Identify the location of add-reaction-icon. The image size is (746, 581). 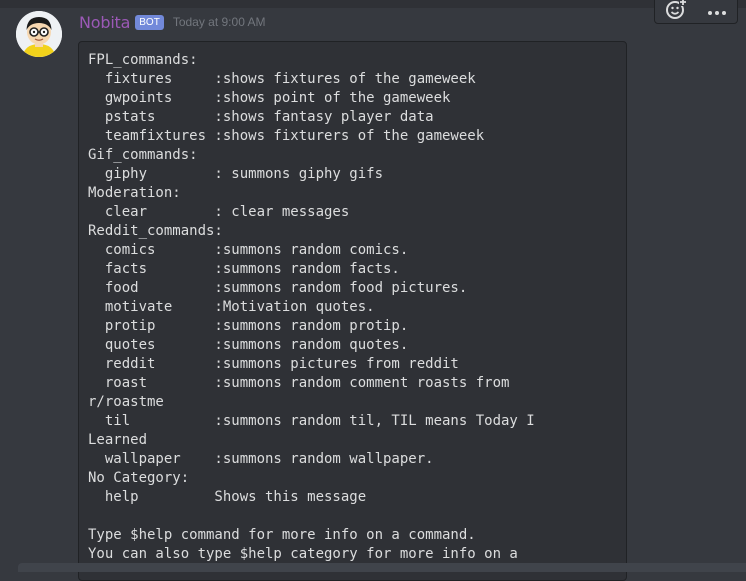
(676, 12).